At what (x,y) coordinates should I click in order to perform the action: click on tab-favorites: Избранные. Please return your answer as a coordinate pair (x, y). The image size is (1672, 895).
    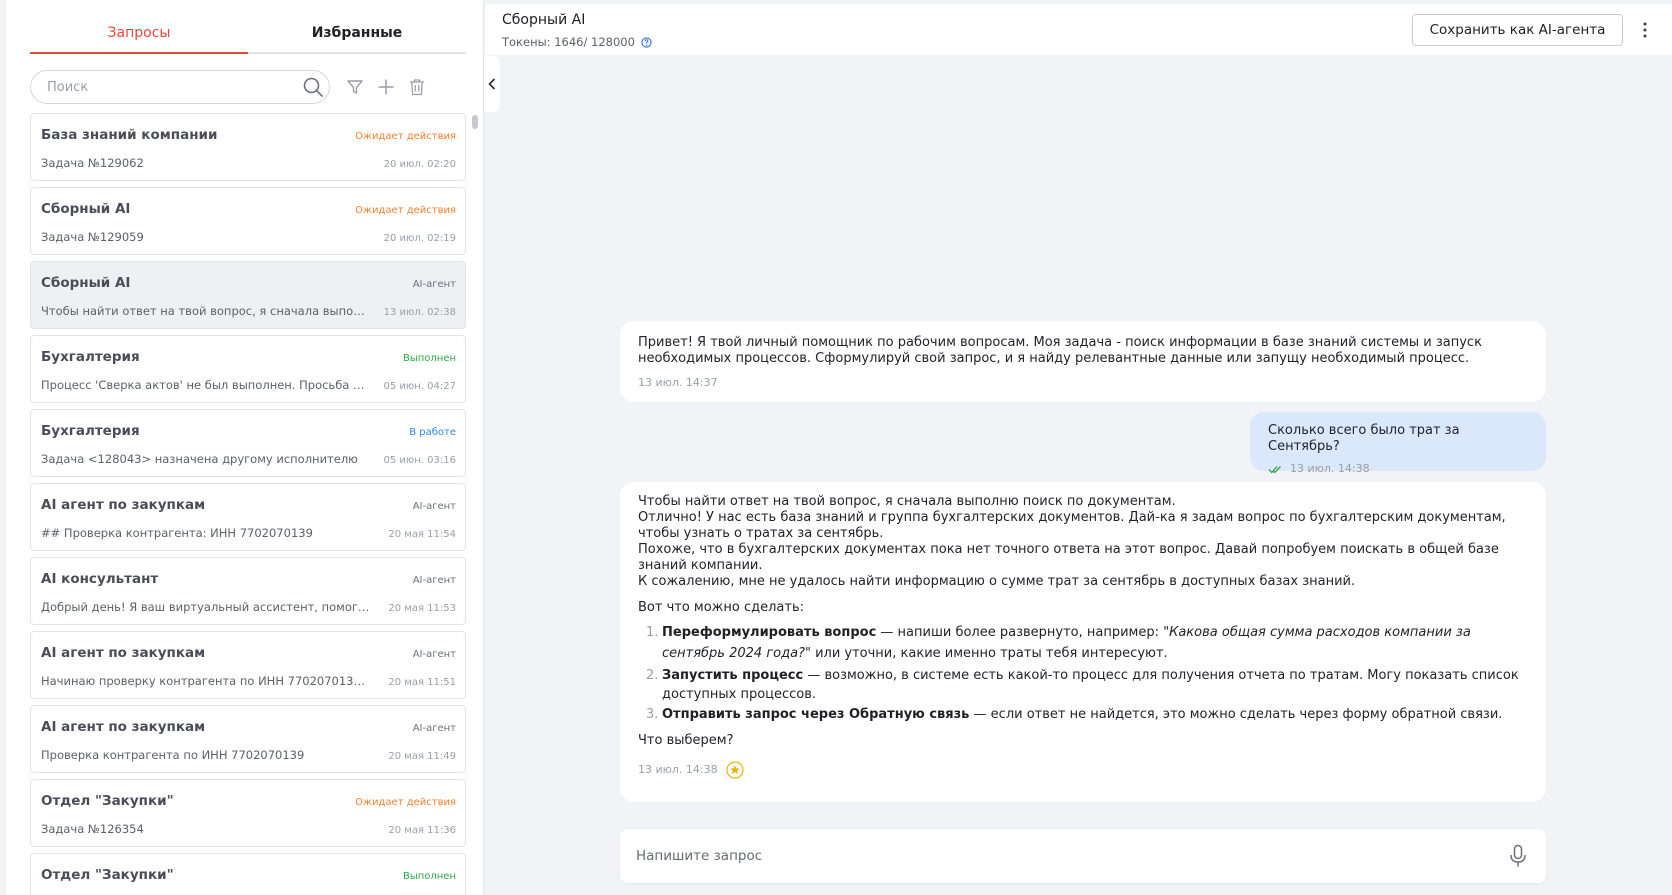
    Looking at the image, I should click on (357, 34).